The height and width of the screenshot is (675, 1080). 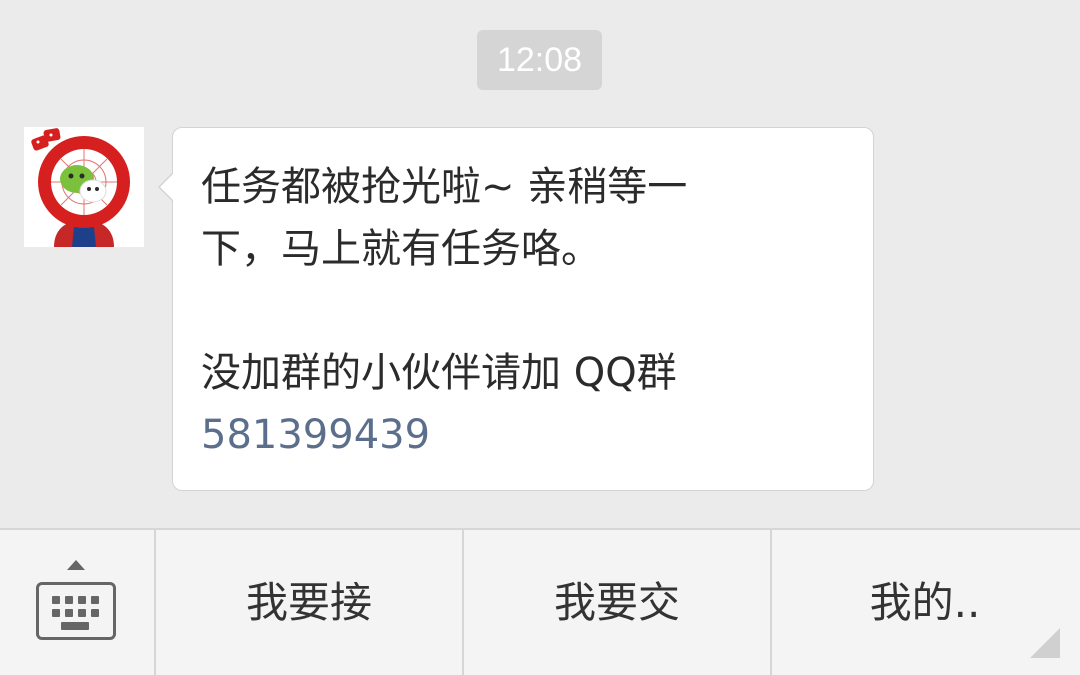 What do you see at coordinates (439, 373) in the screenshot?
I see `message-line-3: 没加群的小伙伴请加 QQ群` at bounding box center [439, 373].